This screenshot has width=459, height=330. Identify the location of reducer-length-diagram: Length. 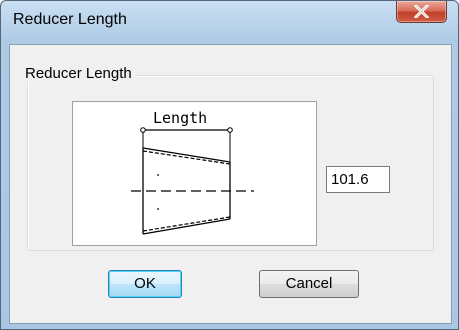
(192, 172).